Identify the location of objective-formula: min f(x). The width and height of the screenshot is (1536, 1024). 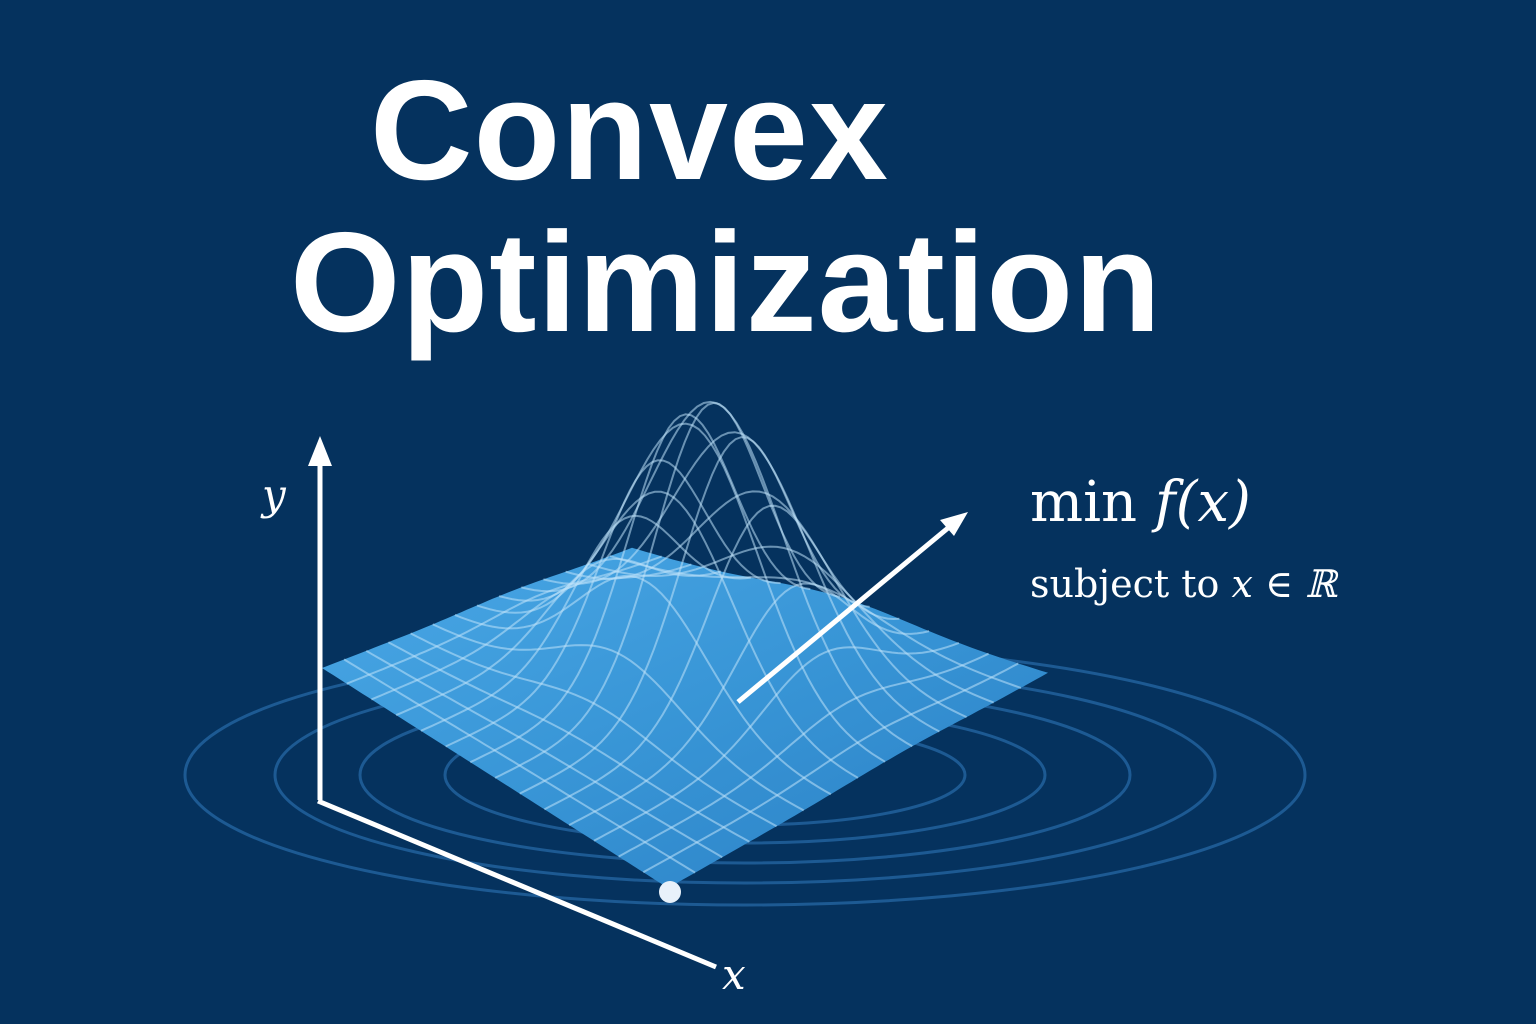
(1140, 502).